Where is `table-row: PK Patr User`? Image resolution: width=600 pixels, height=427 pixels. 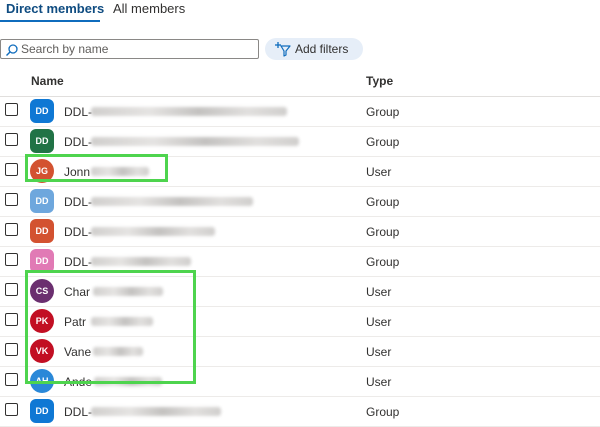
table-row: PK Patr User is located at coordinates (300, 322).